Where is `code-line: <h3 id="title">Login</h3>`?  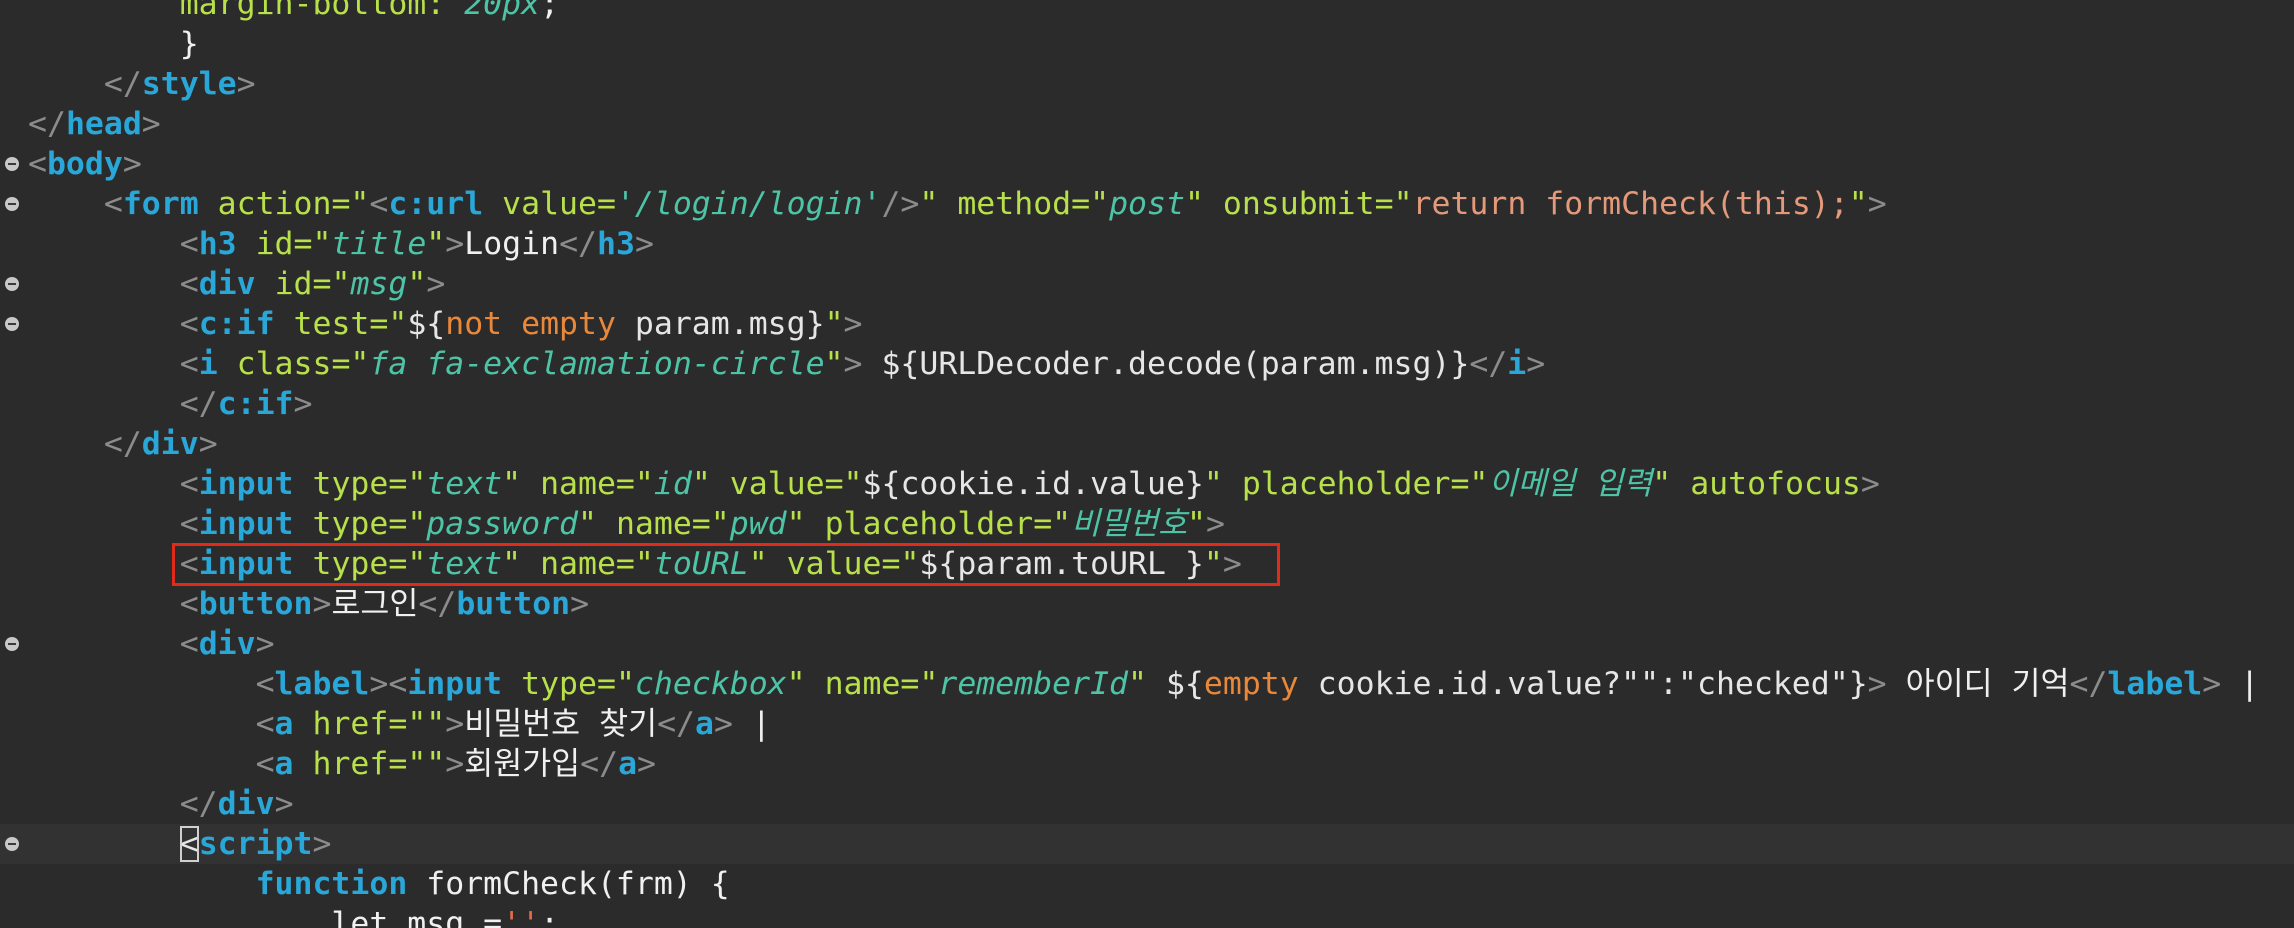 code-line: <h3 id="title">Login</h3> is located at coordinates (1147, 244).